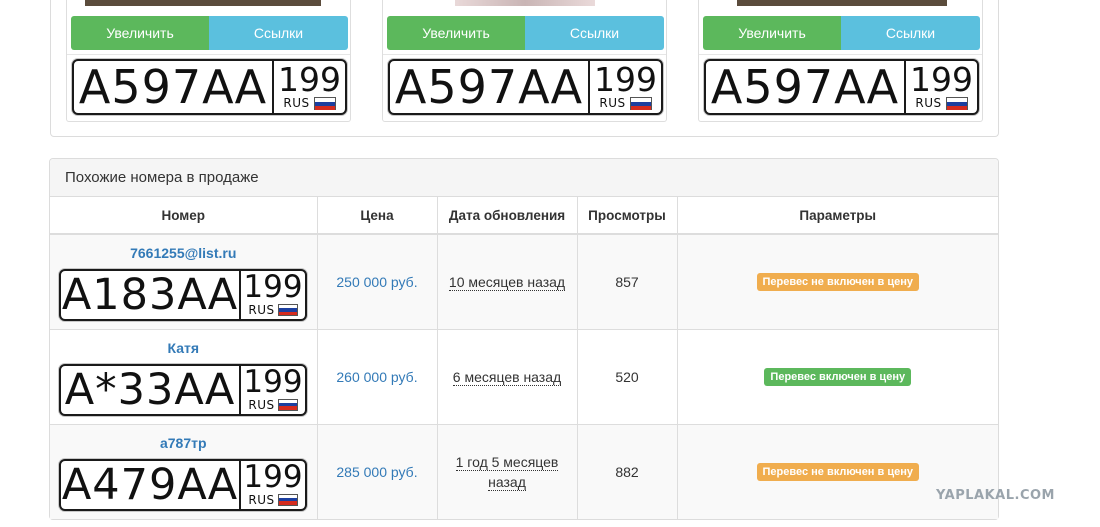  What do you see at coordinates (150, 389) in the screenshot?
I see `plate-number: А*33АА` at bounding box center [150, 389].